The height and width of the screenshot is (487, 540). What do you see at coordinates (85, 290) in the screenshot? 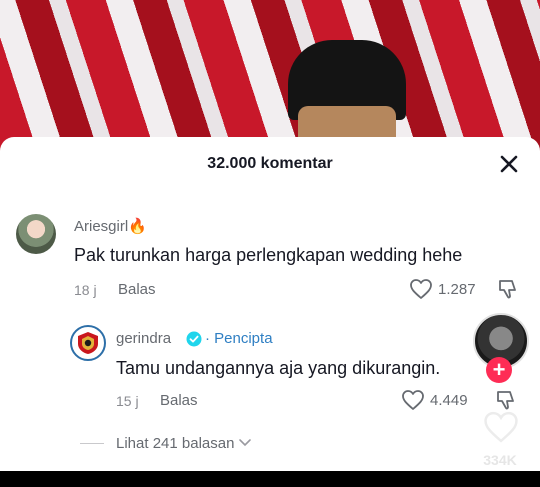
I see `comment-time: 18 j` at bounding box center [85, 290].